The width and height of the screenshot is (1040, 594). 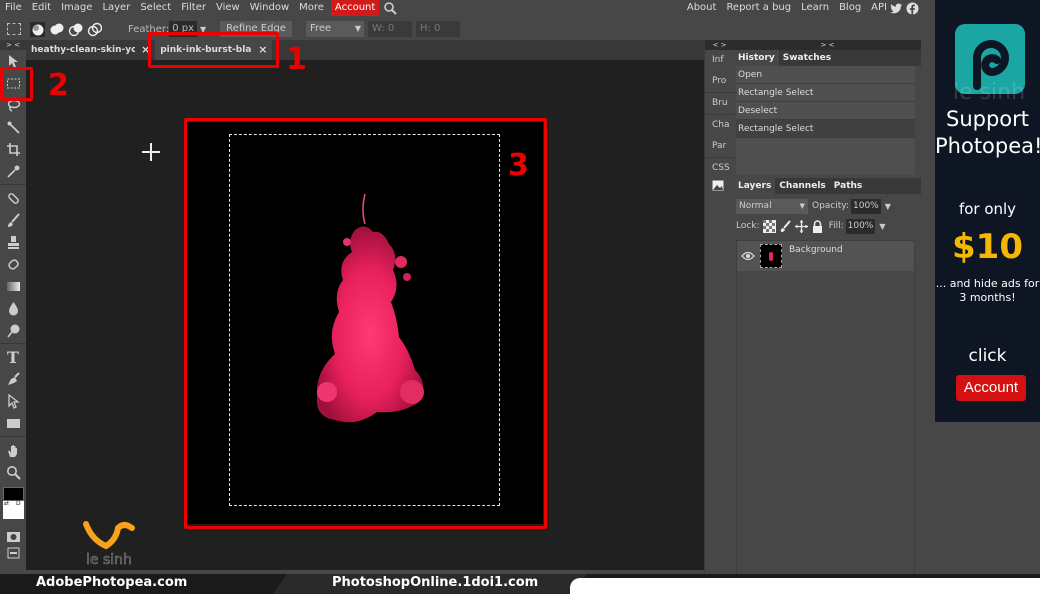 What do you see at coordinates (13, 198) in the screenshot?
I see `healing-brush-tool` at bounding box center [13, 198].